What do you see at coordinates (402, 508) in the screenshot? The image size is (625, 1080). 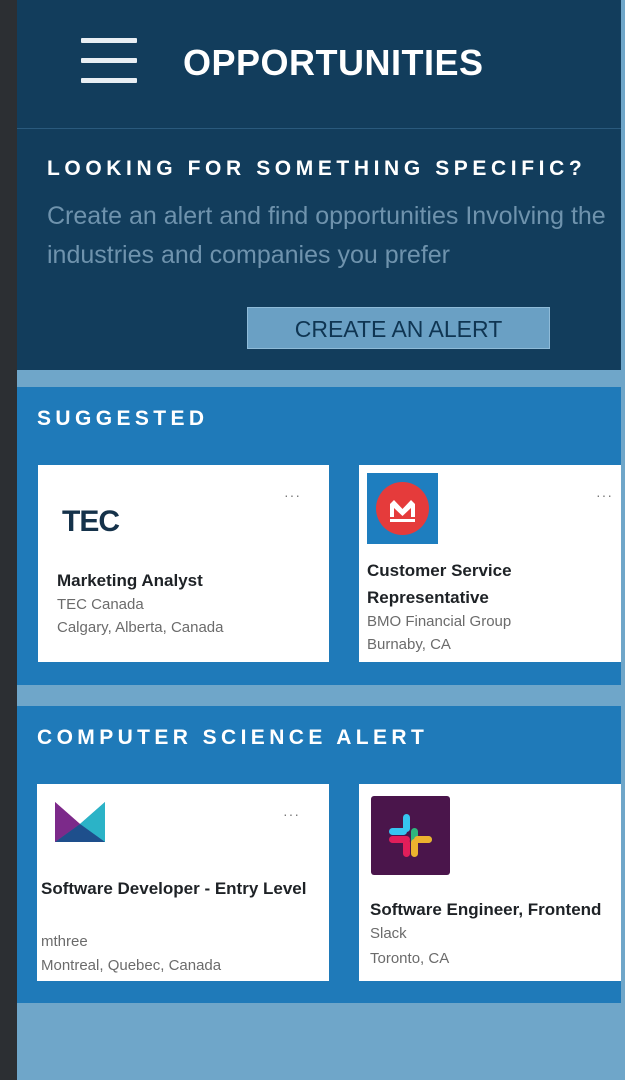 I see `bmo-logo-icon` at bounding box center [402, 508].